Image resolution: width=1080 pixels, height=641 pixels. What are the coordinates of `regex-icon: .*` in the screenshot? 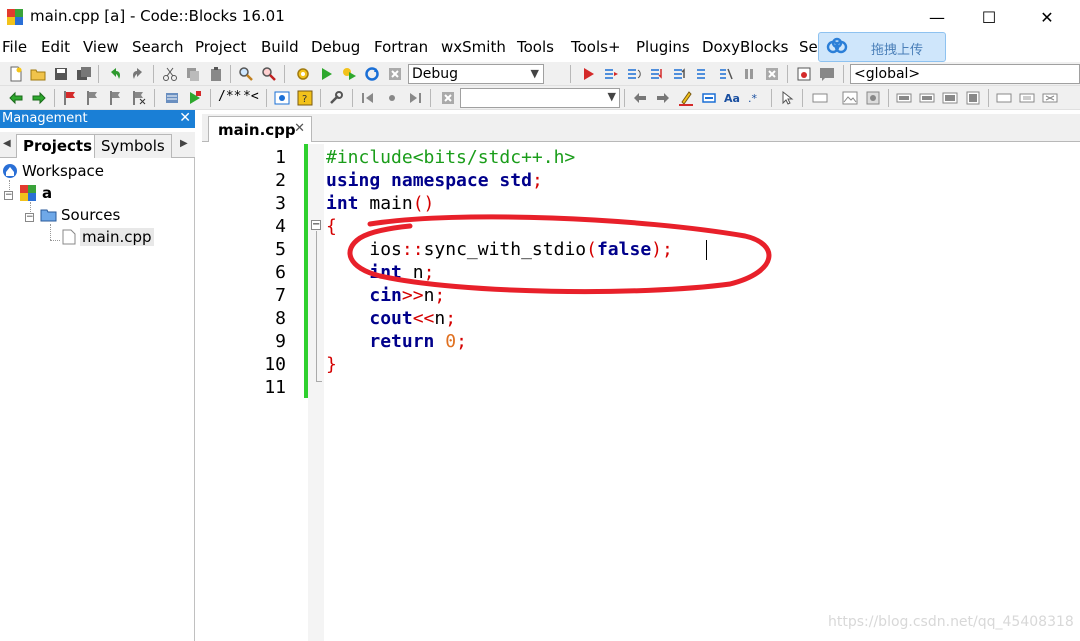 It's located at (755, 98).